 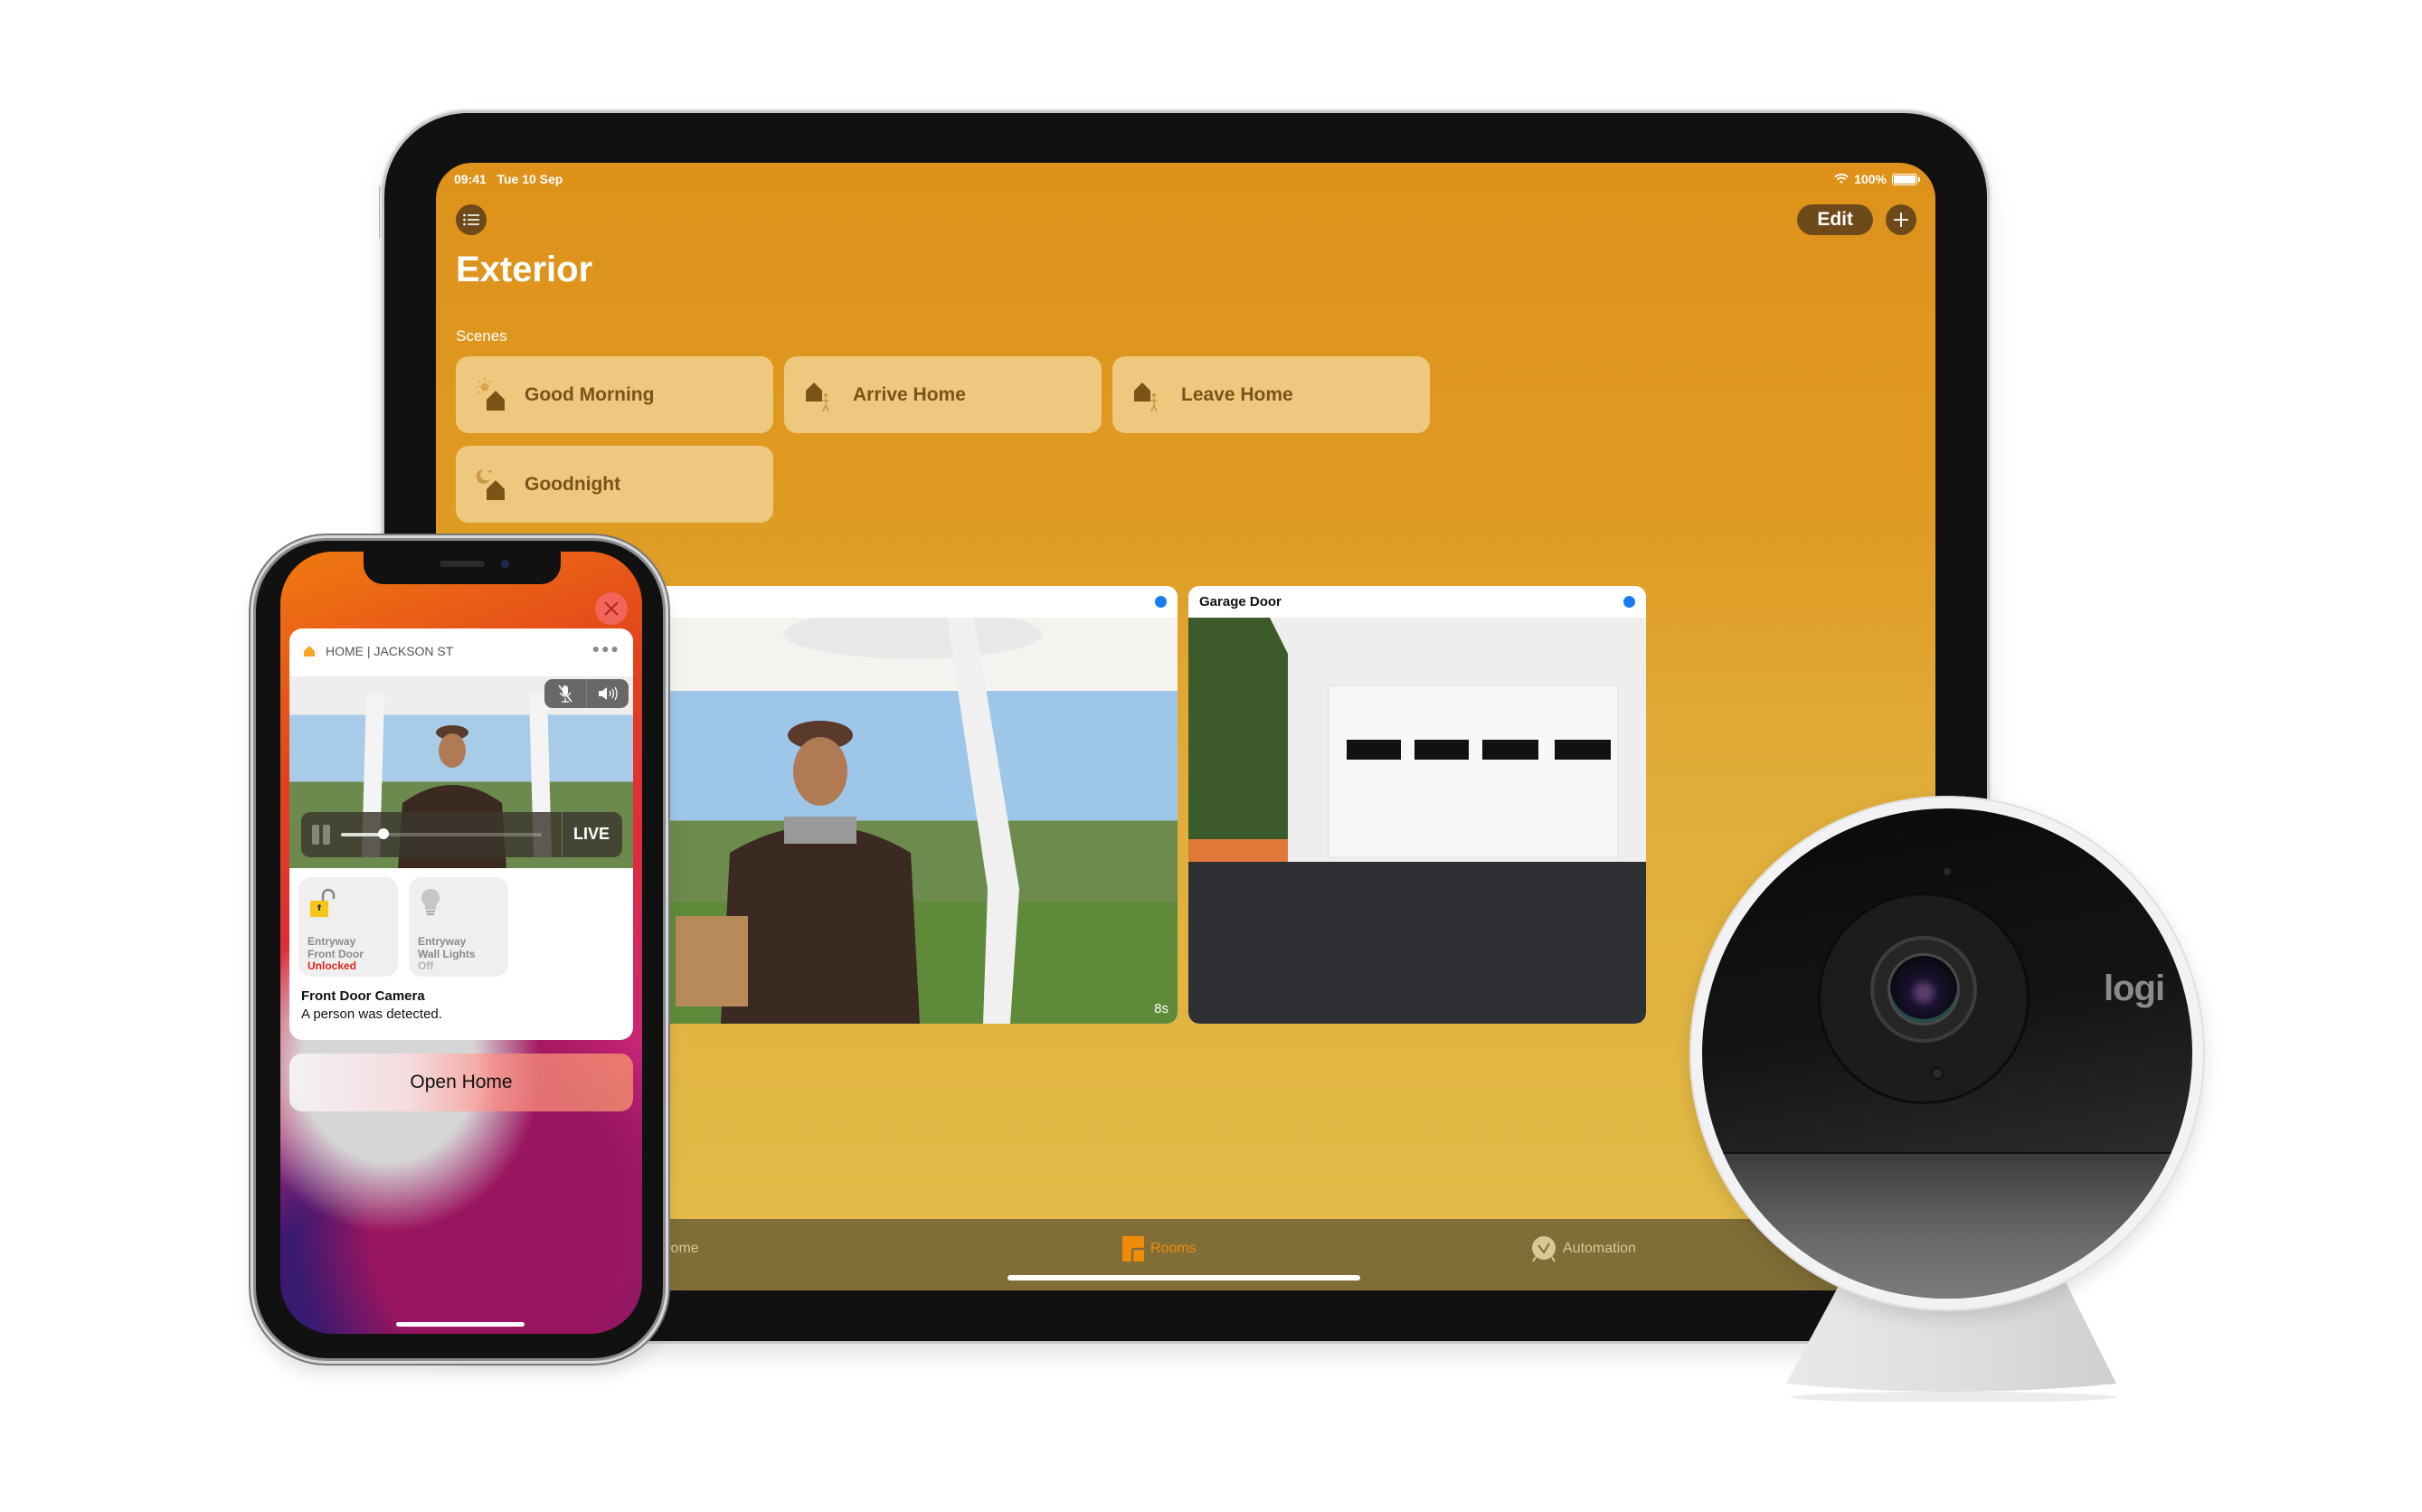 I want to click on speaker-button, so click(x=608, y=693).